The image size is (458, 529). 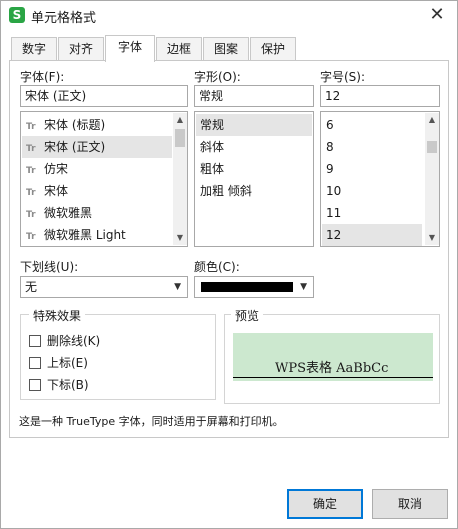 I want to click on font-list-item: Tr 仿宋, so click(x=97, y=169).